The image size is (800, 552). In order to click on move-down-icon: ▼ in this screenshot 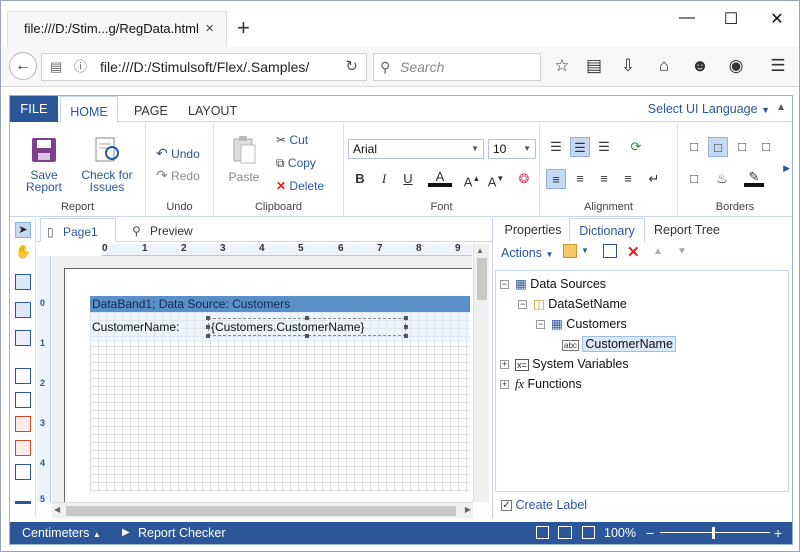, I will do `click(682, 251)`.